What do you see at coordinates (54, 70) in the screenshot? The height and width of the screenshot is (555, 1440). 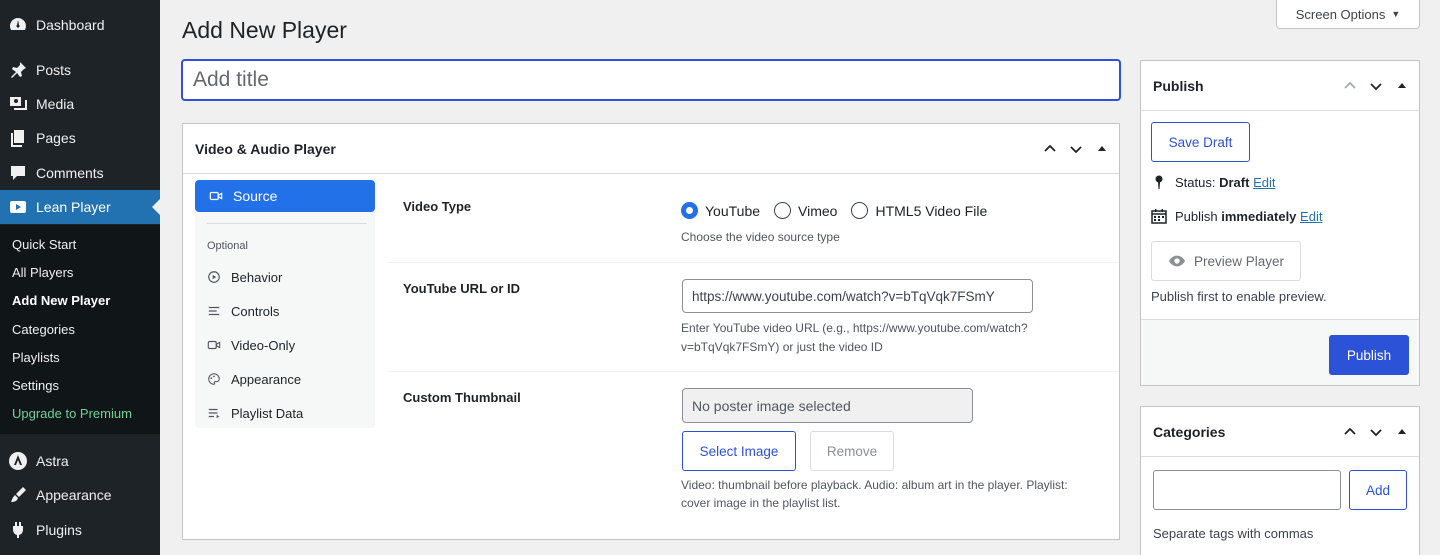 I see `menu-label: Posts` at bounding box center [54, 70].